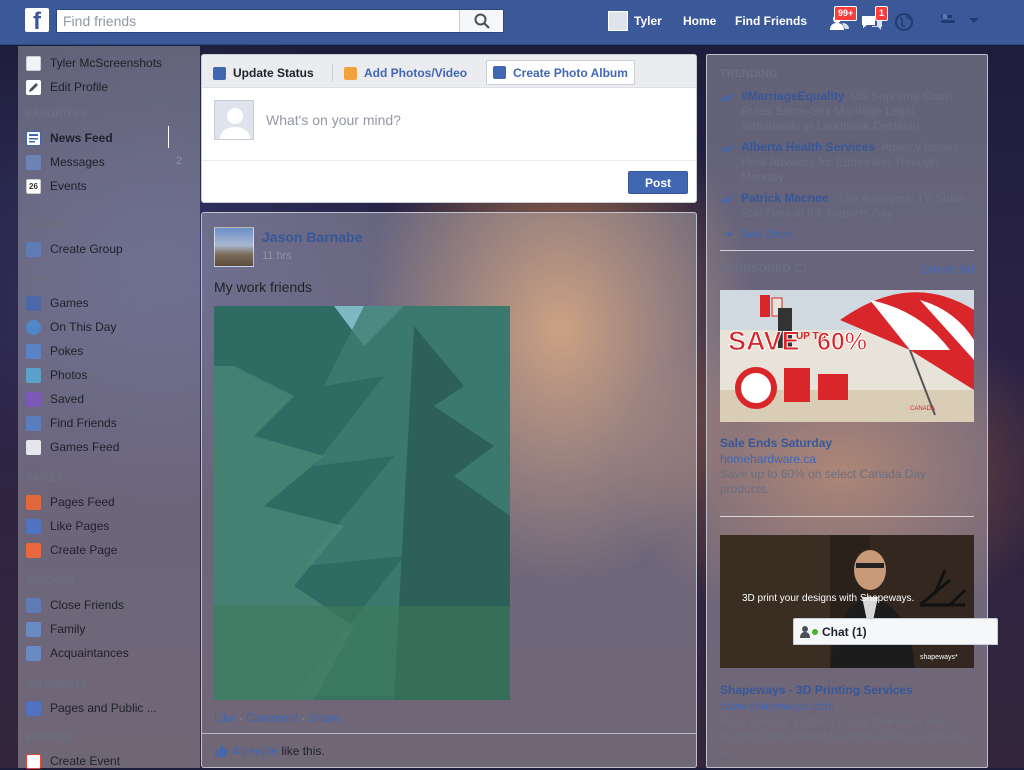 The image size is (1024, 770). What do you see at coordinates (84, 550) in the screenshot?
I see `sidebar-item-label: Create Page` at bounding box center [84, 550].